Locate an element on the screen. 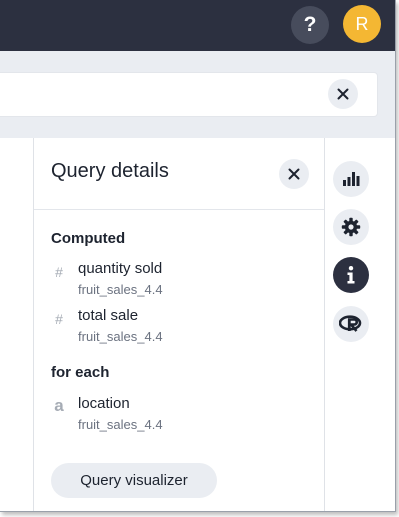 The height and width of the screenshot is (517, 399). foreach-column-item: a location fruit_sales_4.4 is located at coordinates (181, 417).